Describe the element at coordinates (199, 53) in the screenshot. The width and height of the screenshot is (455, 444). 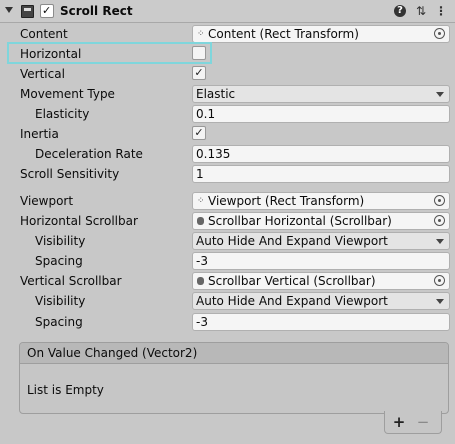
I see `horizontal-checkbox` at that location.